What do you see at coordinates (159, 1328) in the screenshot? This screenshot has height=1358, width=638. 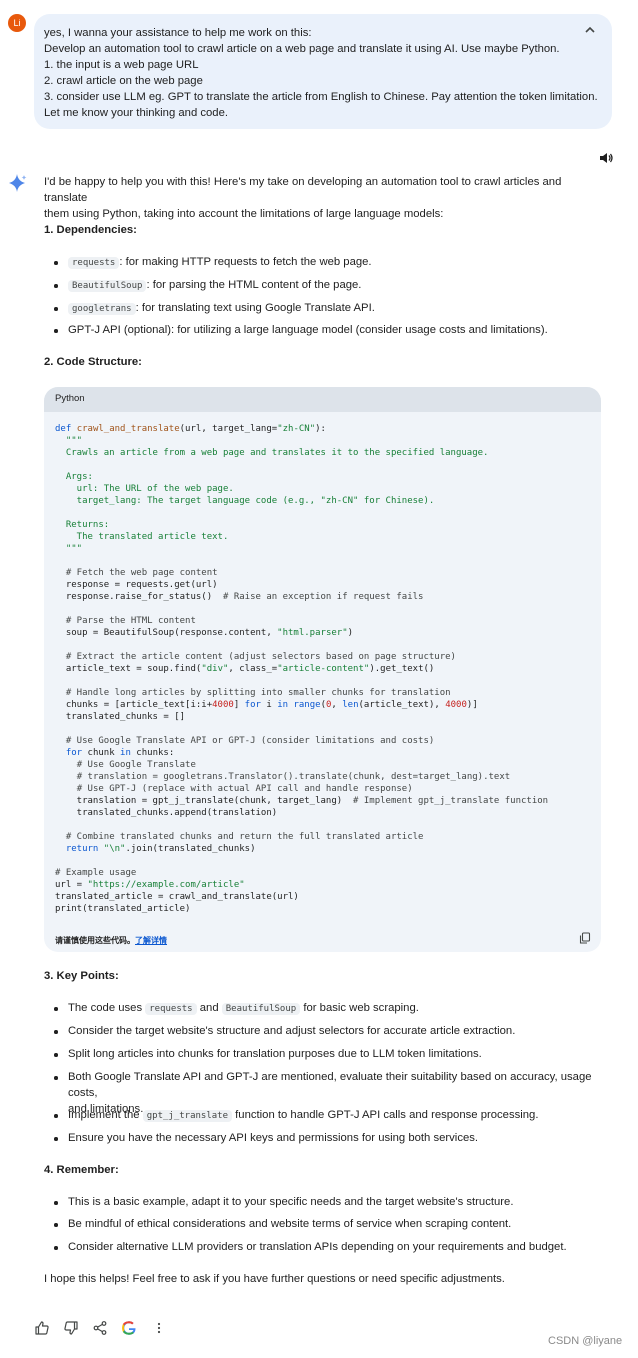 I see `more-vert-icon` at bounding box center [159, 1328].